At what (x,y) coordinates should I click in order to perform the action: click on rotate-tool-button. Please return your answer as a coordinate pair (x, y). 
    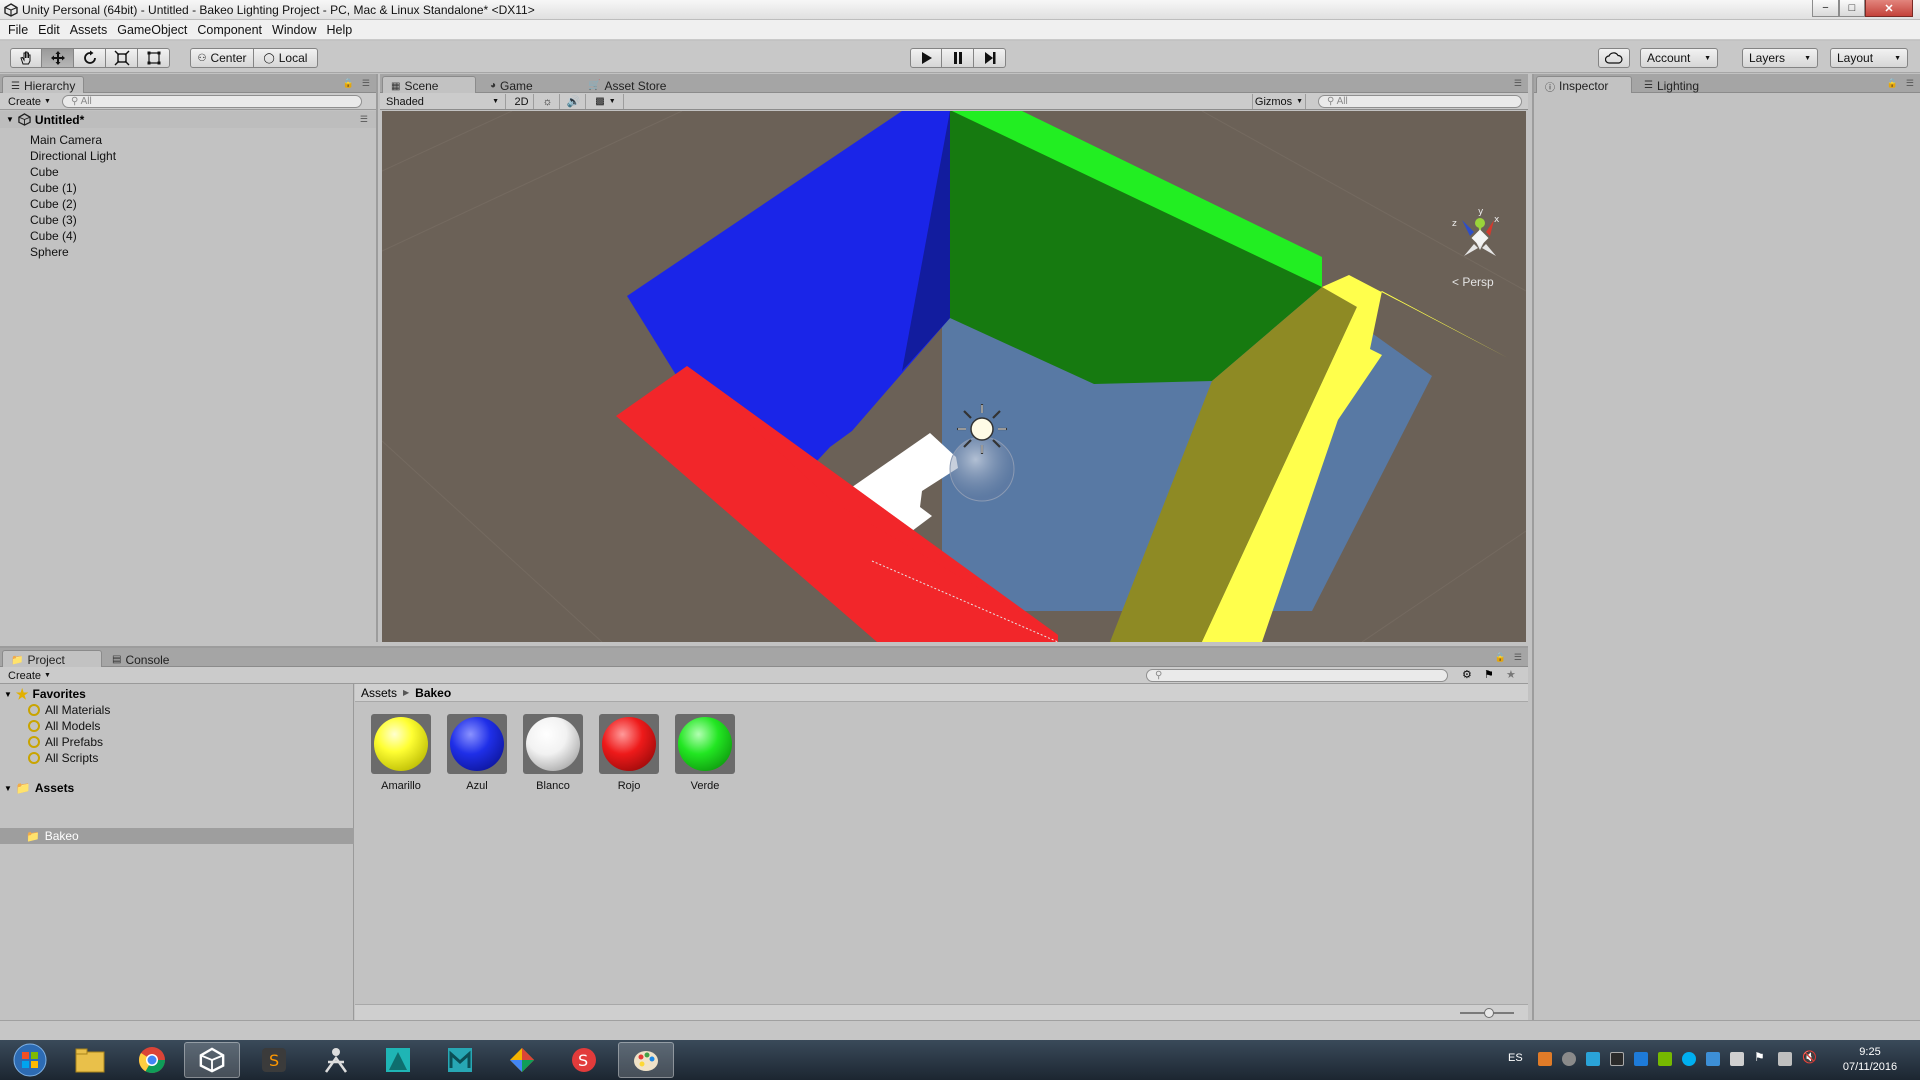
    Looking at the image, I should click on (90, 58).